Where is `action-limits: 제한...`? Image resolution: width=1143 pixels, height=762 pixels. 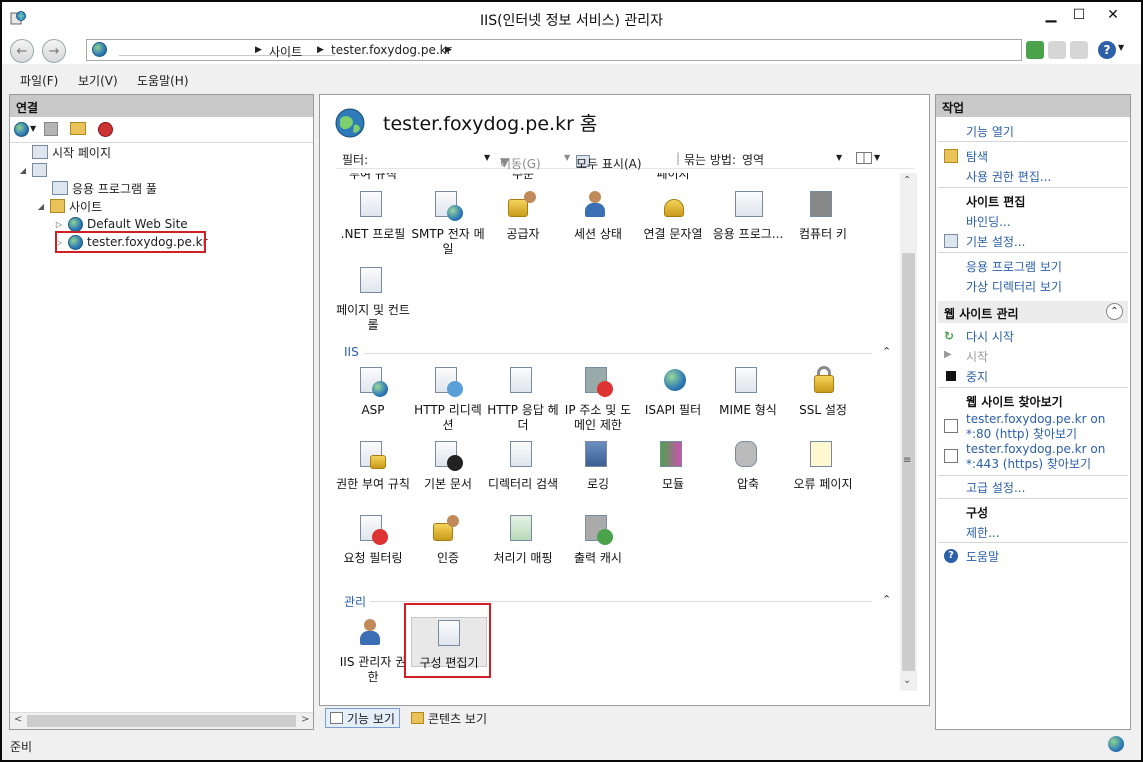
action-limits: 제한... is located at coordinates (983, 532).